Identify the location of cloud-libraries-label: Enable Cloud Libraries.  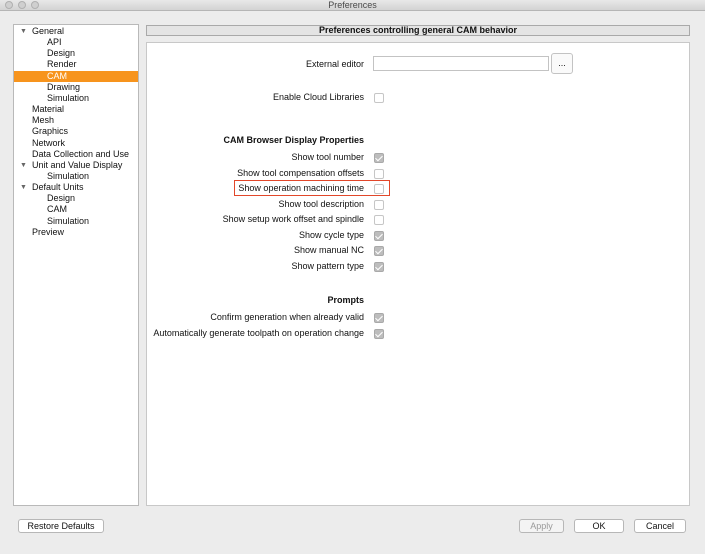
(318, 97).